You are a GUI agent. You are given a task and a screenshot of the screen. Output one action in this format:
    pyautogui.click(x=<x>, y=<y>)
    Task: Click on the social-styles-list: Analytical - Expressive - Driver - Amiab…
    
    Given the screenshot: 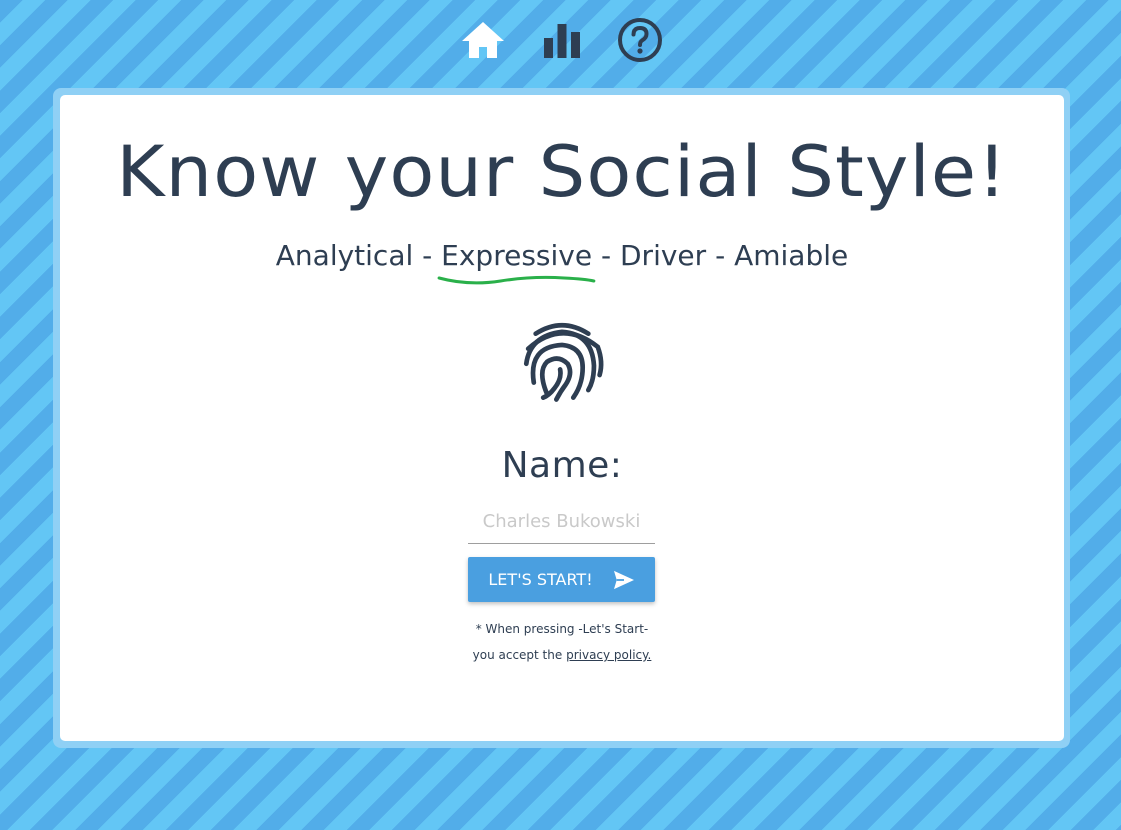 What is the action you would take?
    pyautogui.click(x=562, y=262)
    